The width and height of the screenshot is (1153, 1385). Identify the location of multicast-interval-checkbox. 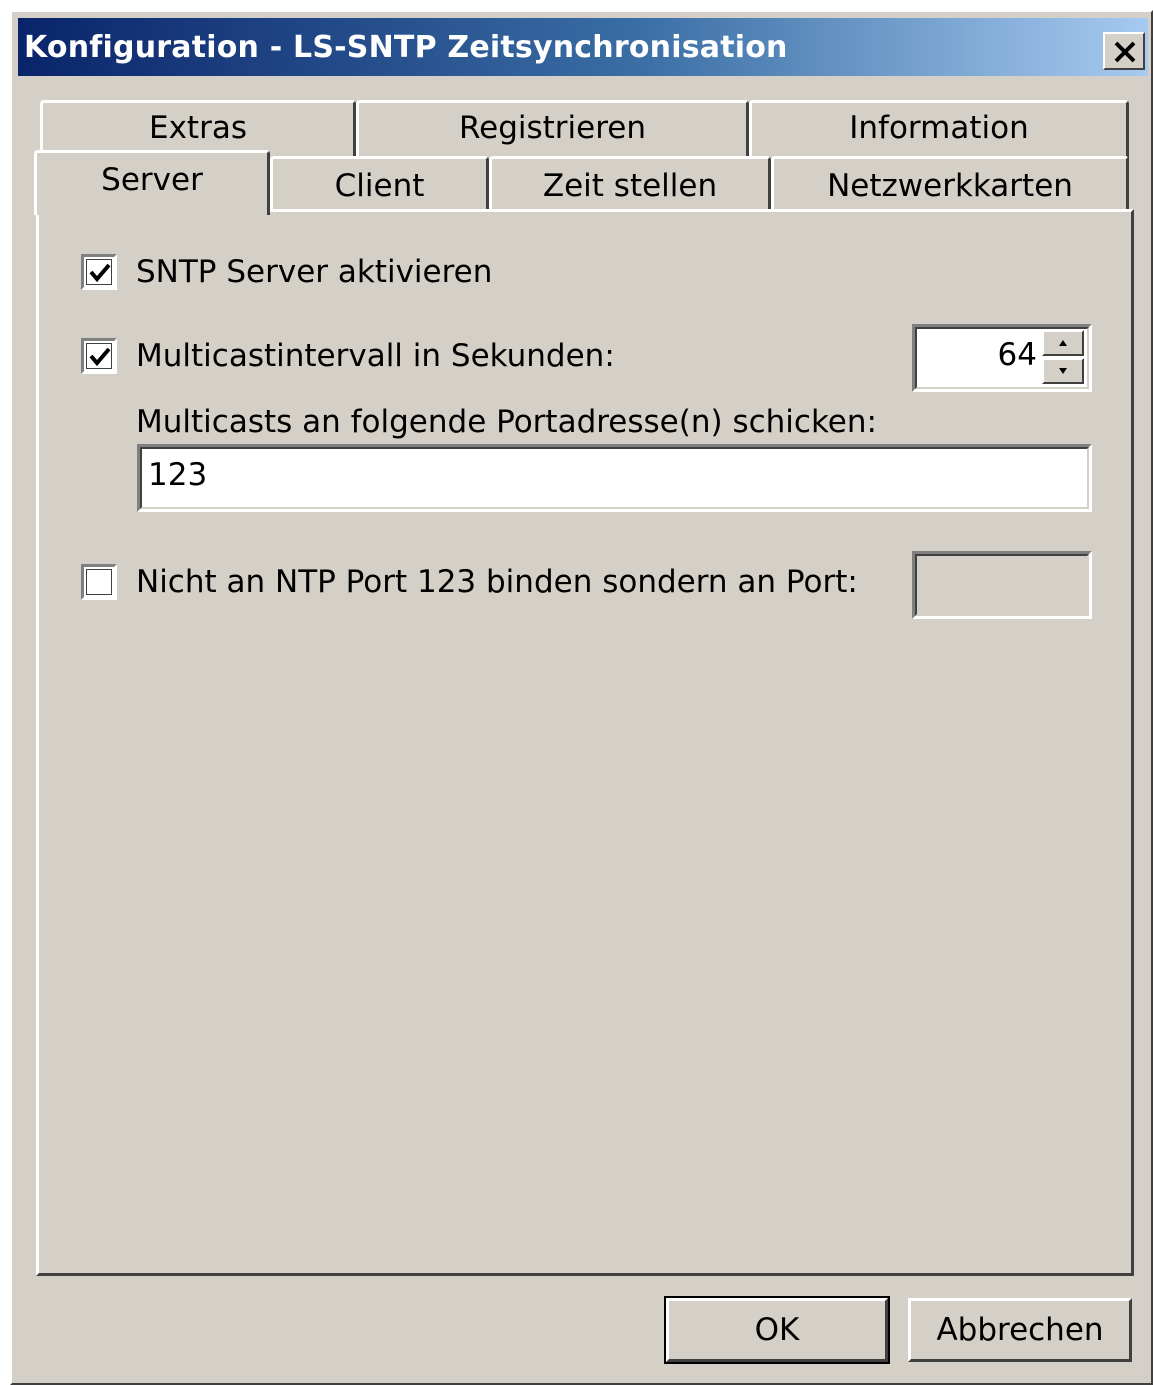
(99, 356).